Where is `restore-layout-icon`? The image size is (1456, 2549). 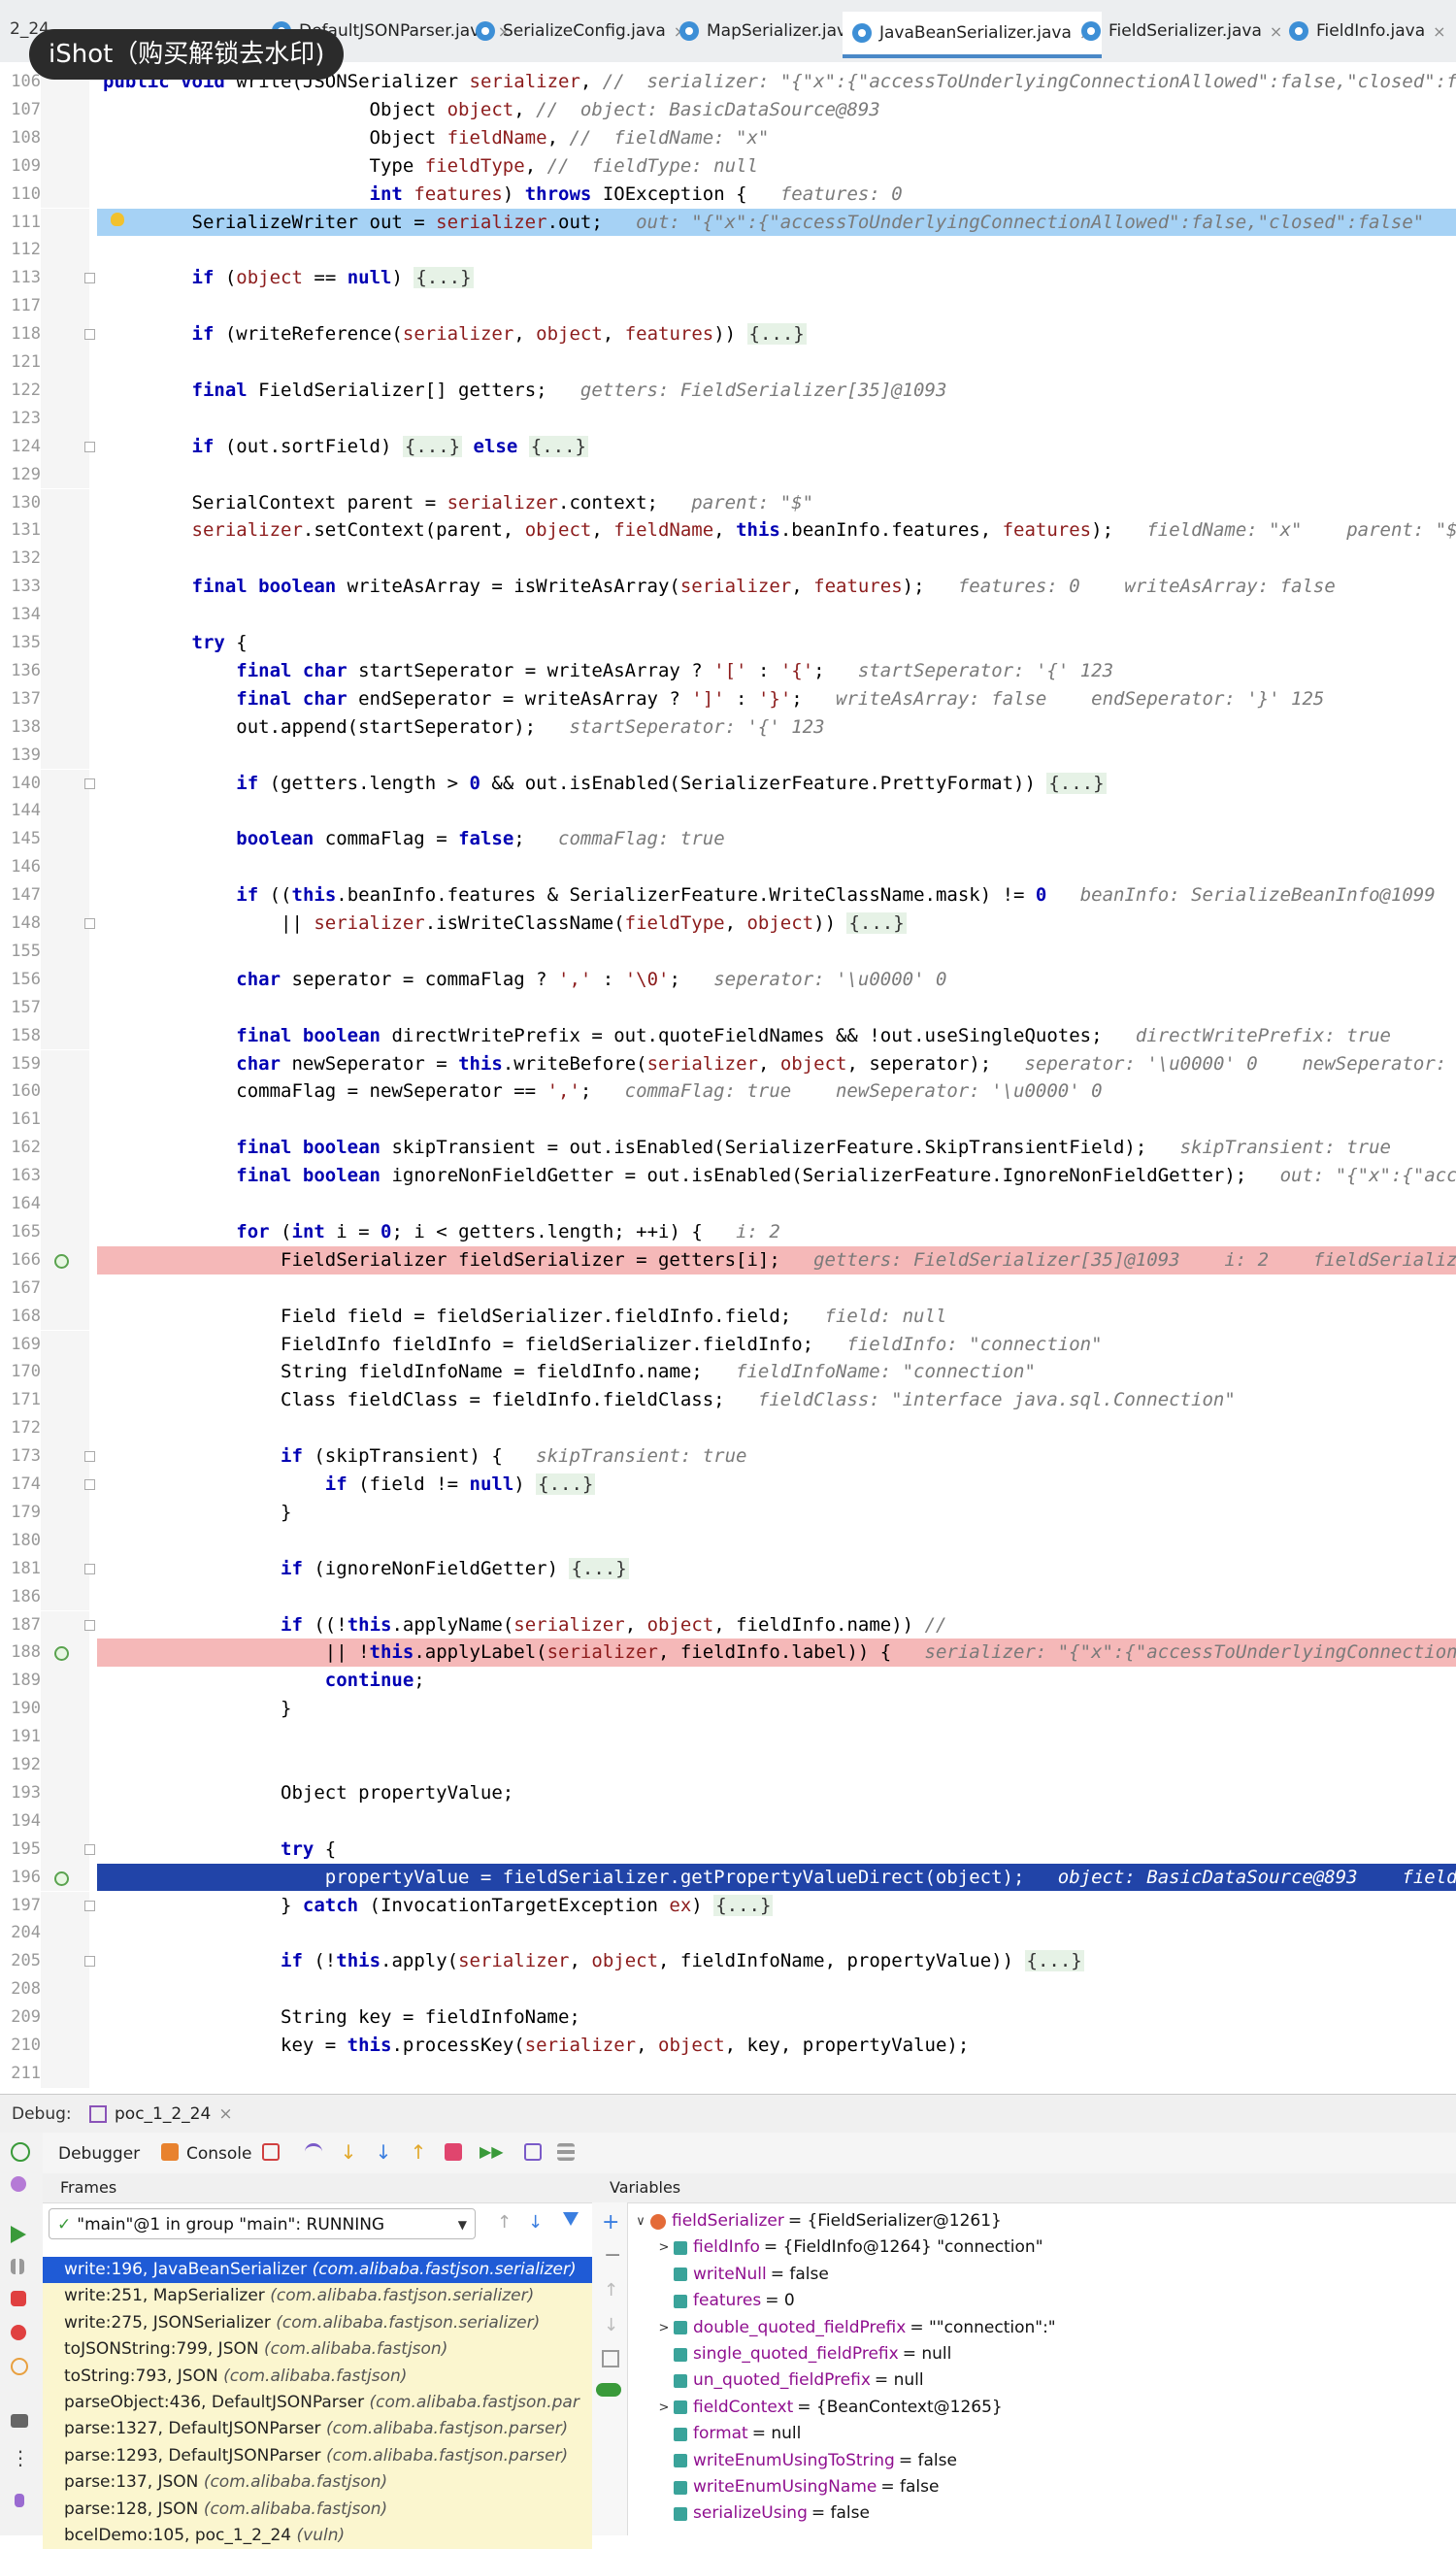 restore-layout-icon is located at coordinates (271, 2152).